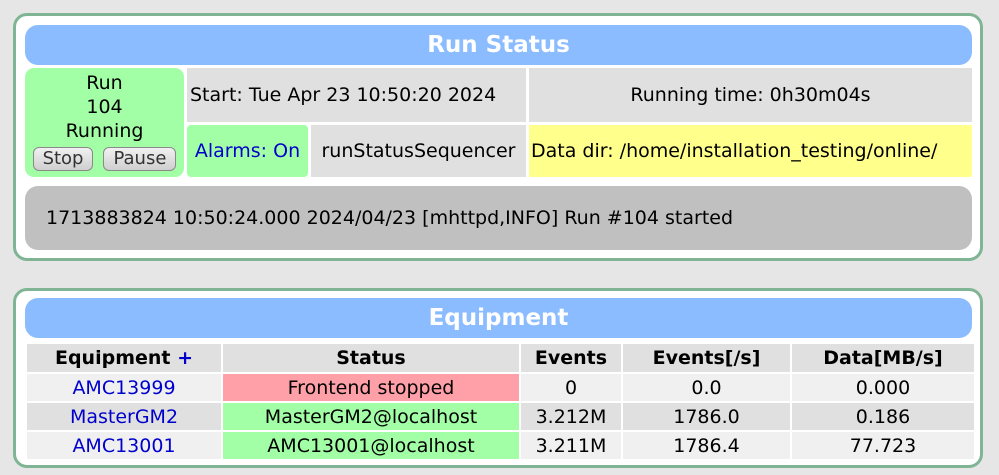 This screenshot has height=475, width=999. What do you see at coordinates (371, 445) in the screenshot?
I see `equipment-status: AMC13001@localhost` at bounding box center [371, 445].